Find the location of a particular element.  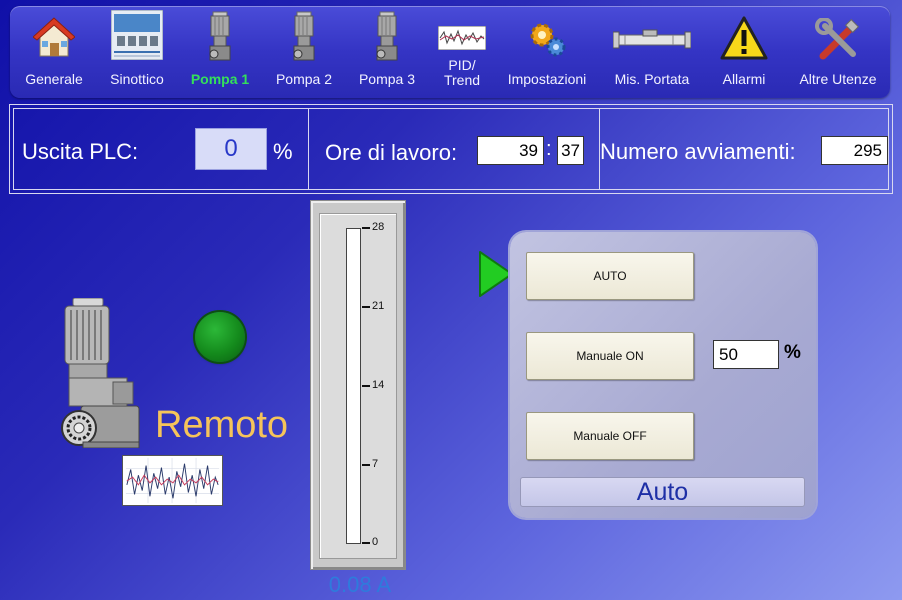

trend-icon is located at coordinates (462, 38).